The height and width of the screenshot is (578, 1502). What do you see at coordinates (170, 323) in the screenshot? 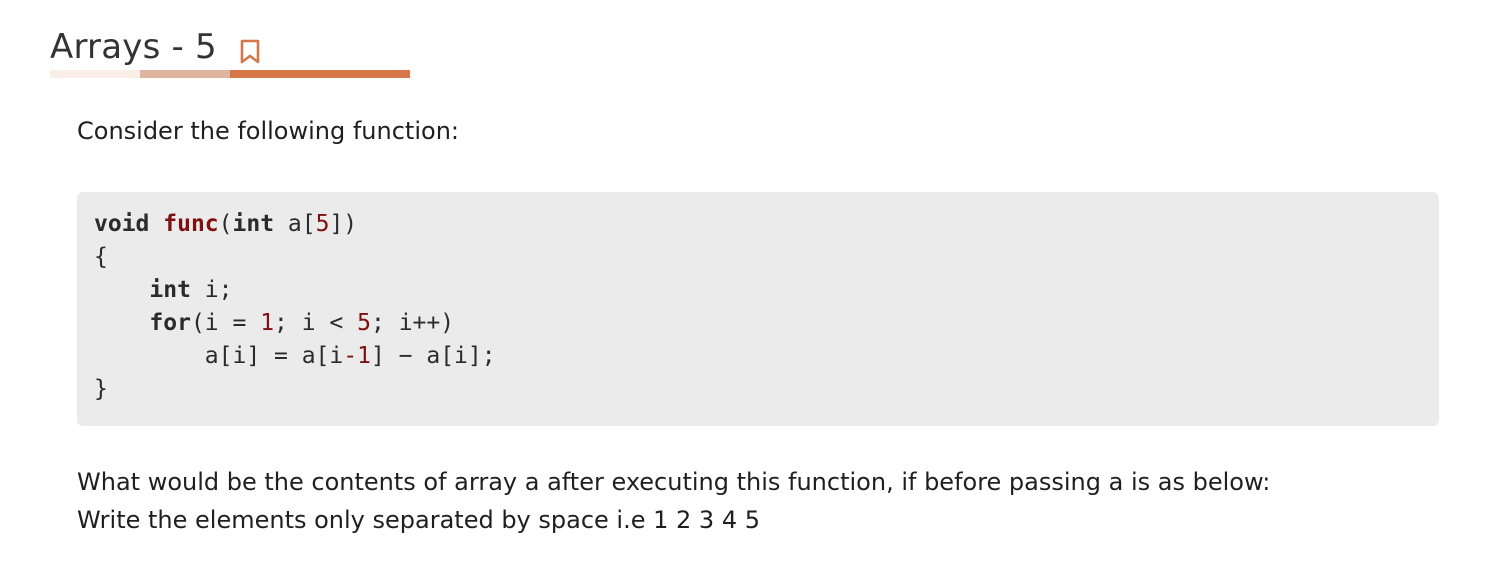
I see `code-token: for` at bounding box center [170, 323].